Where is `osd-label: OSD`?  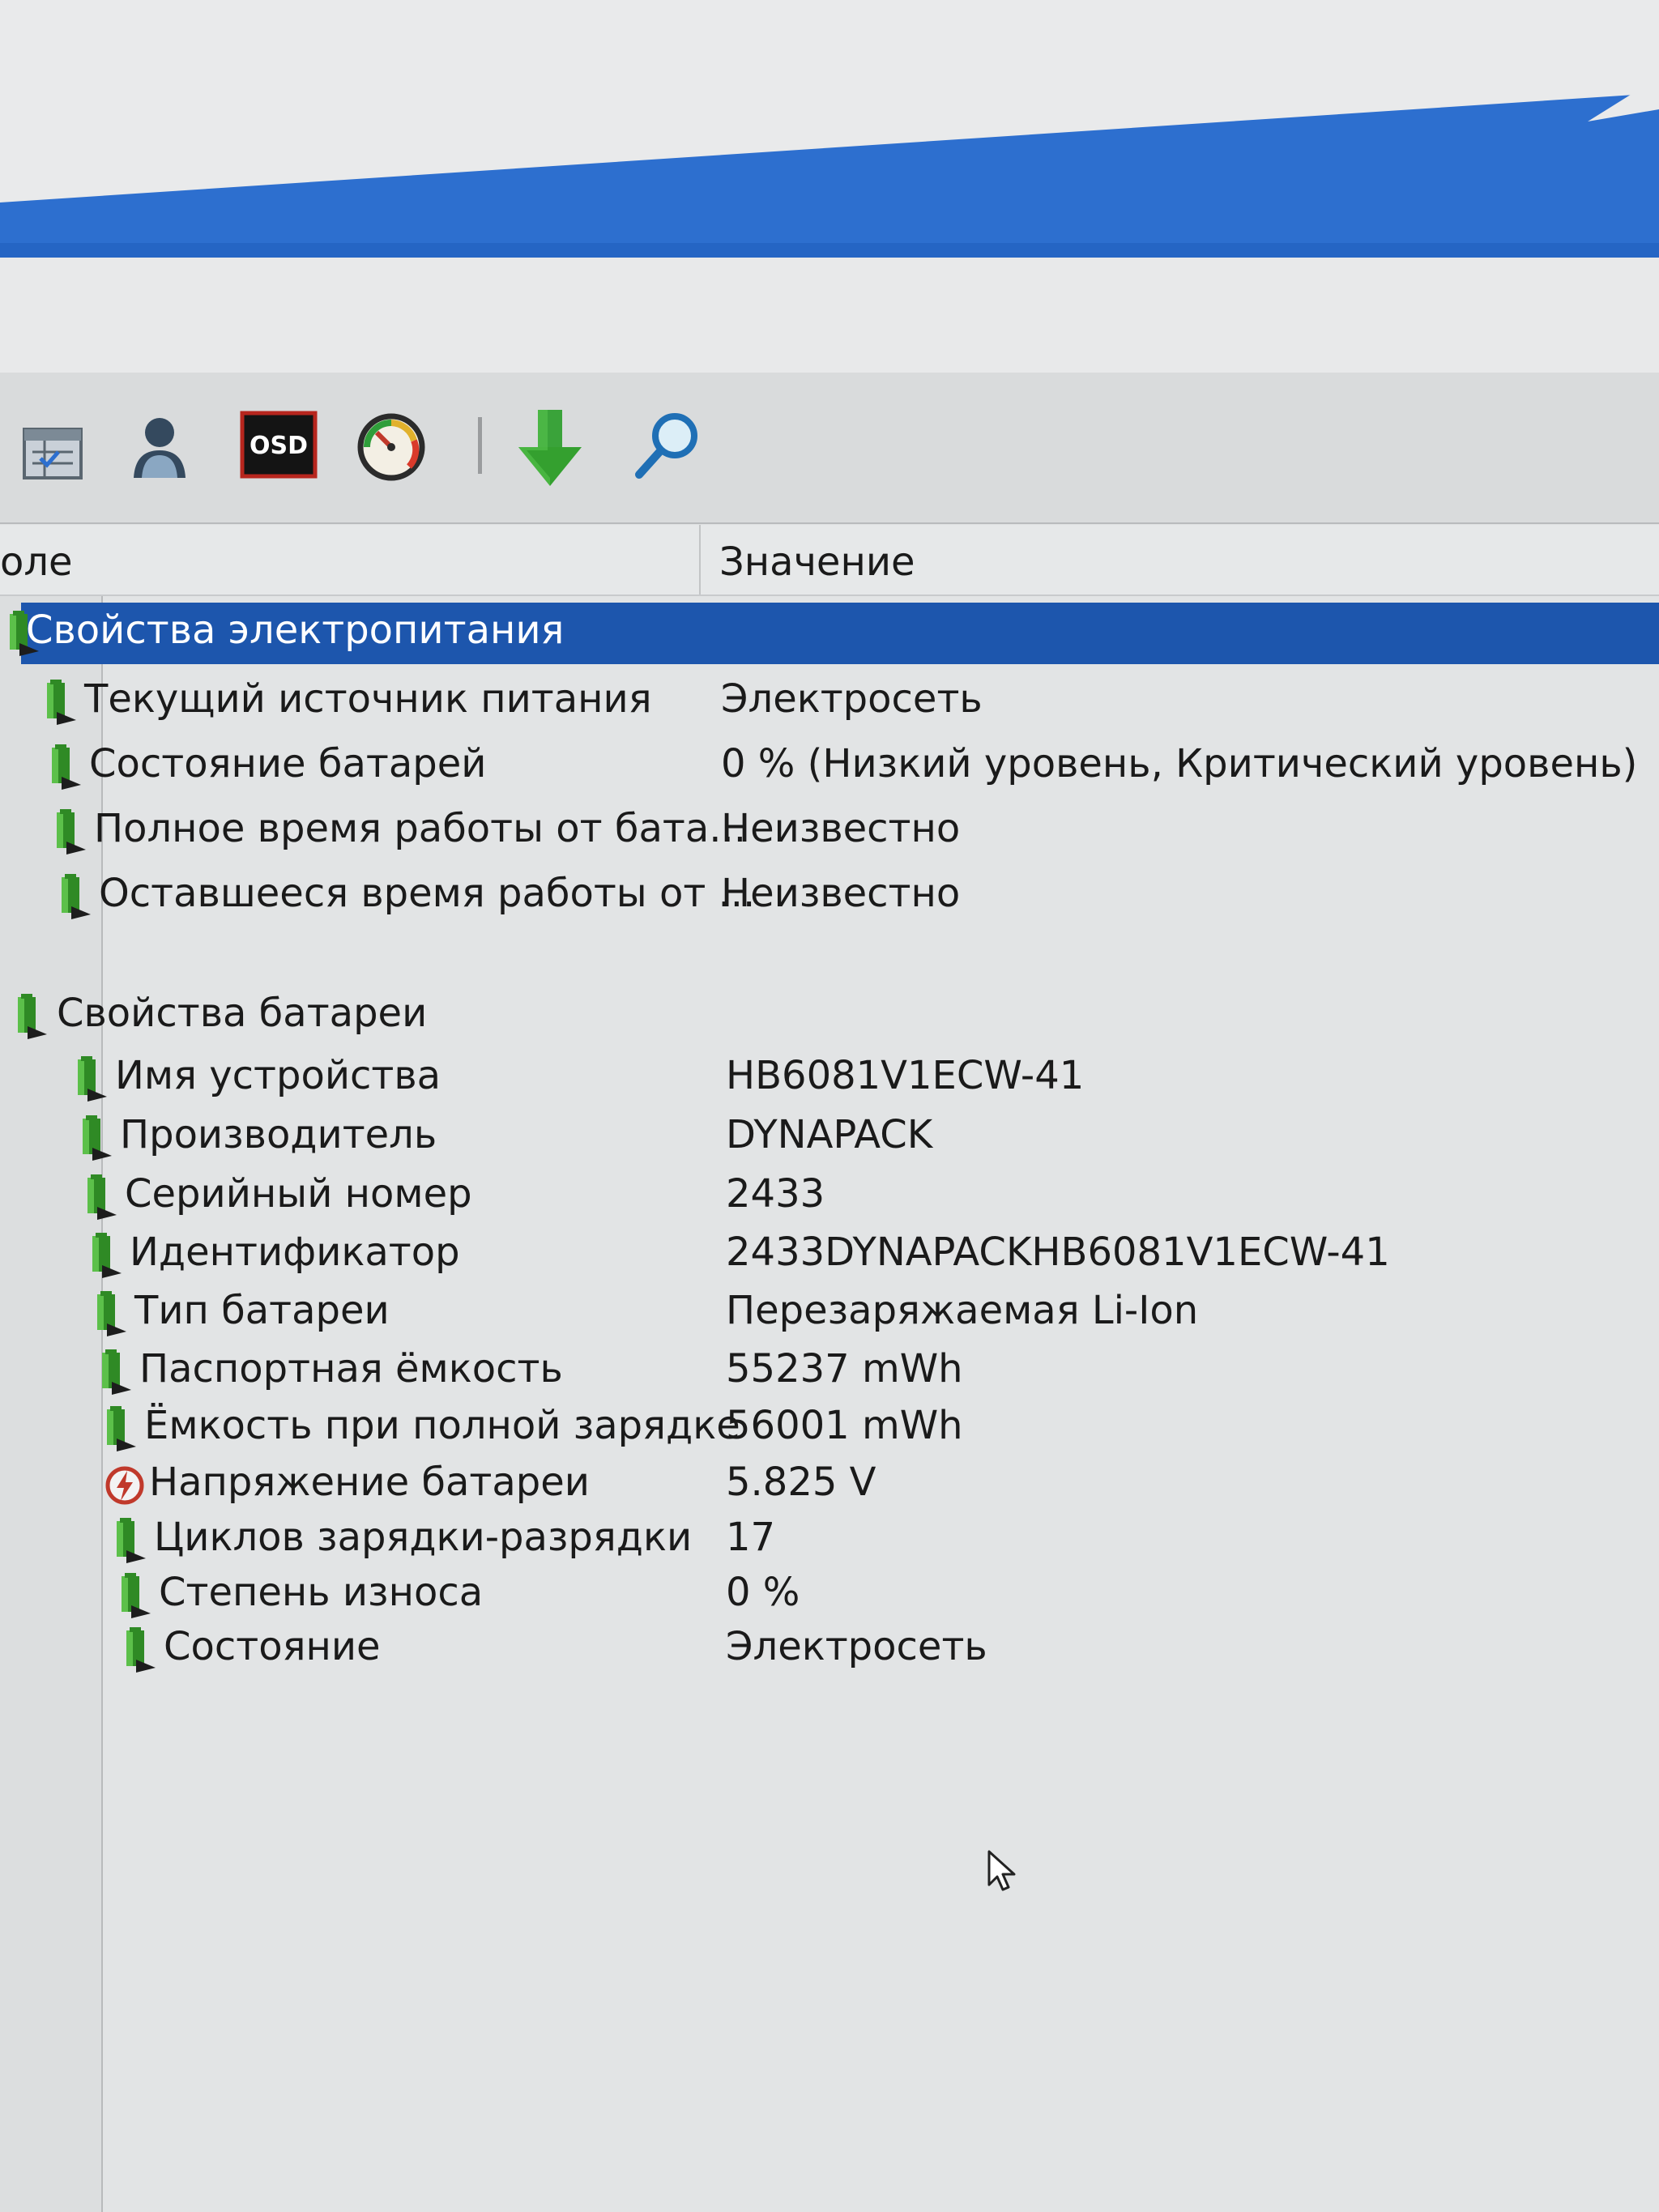 osd-label: OSD is located at coordinates (278, 446).